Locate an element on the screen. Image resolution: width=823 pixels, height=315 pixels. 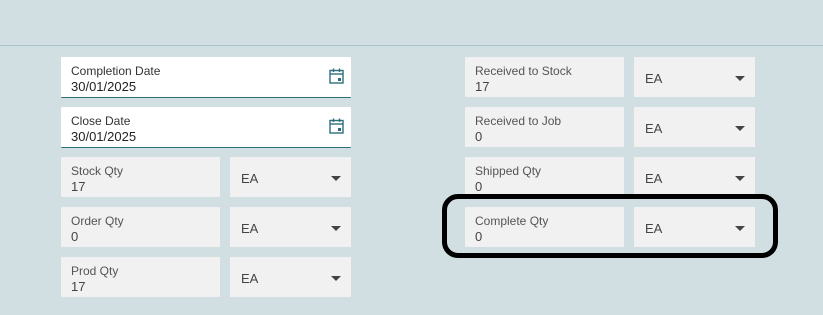
received-to-job-field: Received to Job 0 is located at coordinates (544, 127).